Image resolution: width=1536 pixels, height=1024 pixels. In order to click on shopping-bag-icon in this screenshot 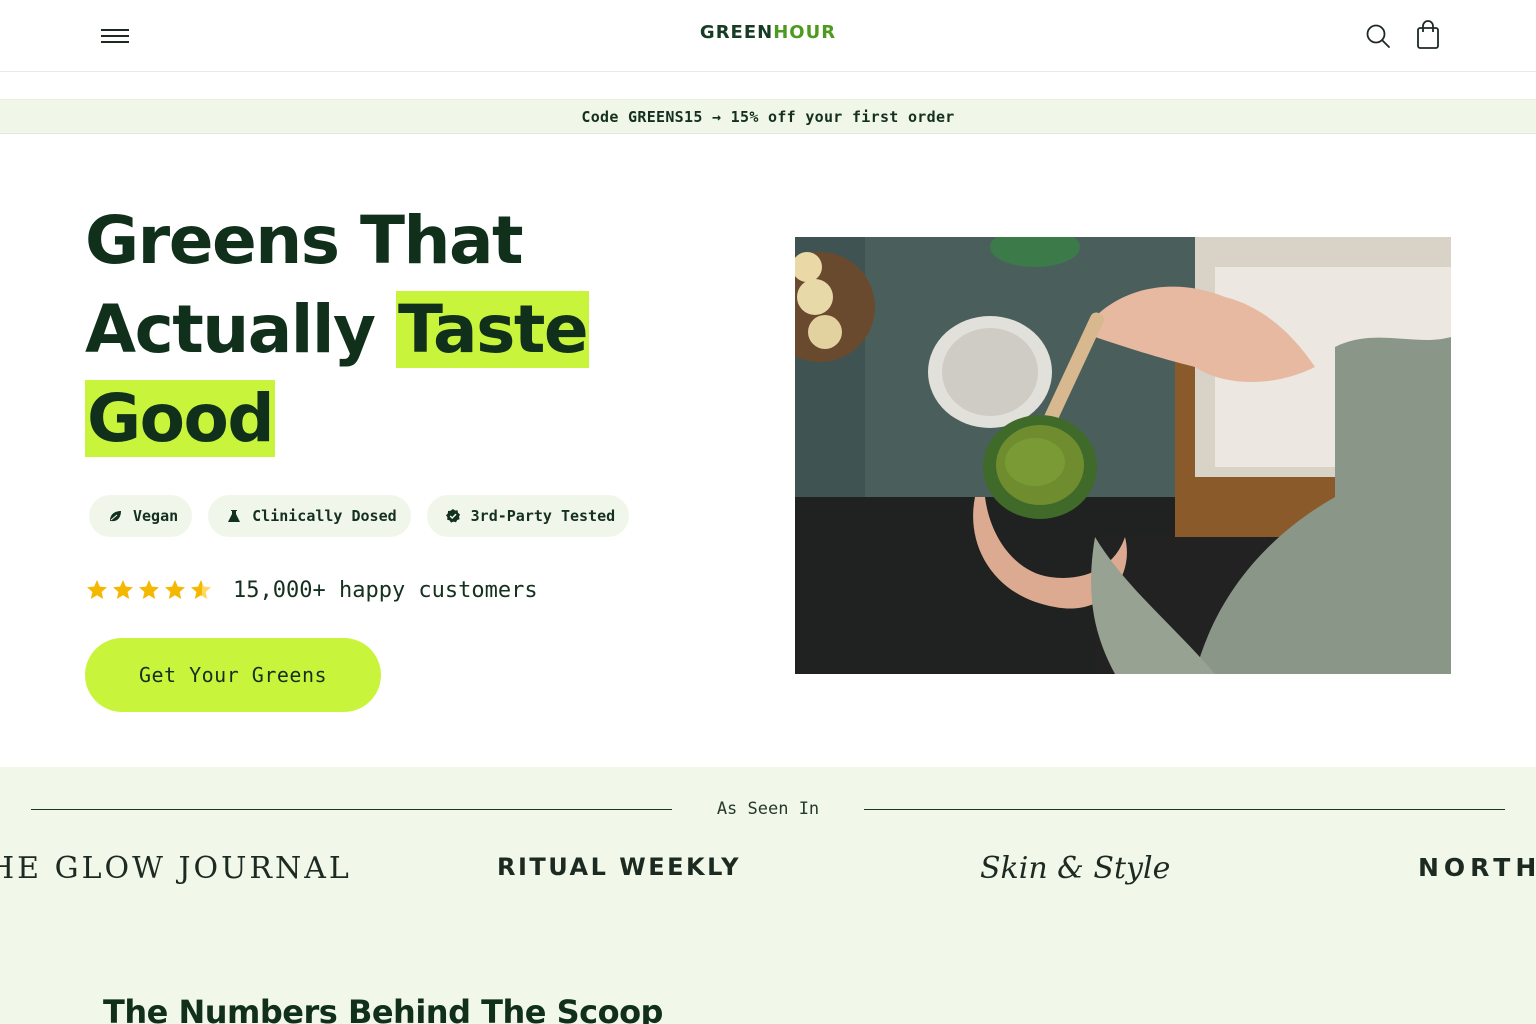, I will do `click(1428, 35)`.